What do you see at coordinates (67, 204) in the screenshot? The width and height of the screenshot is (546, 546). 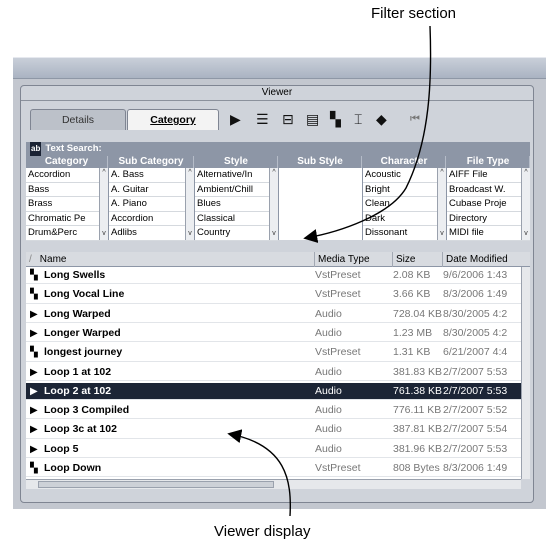 I see `filter-item: Brass` at bounding box center [67, 204].